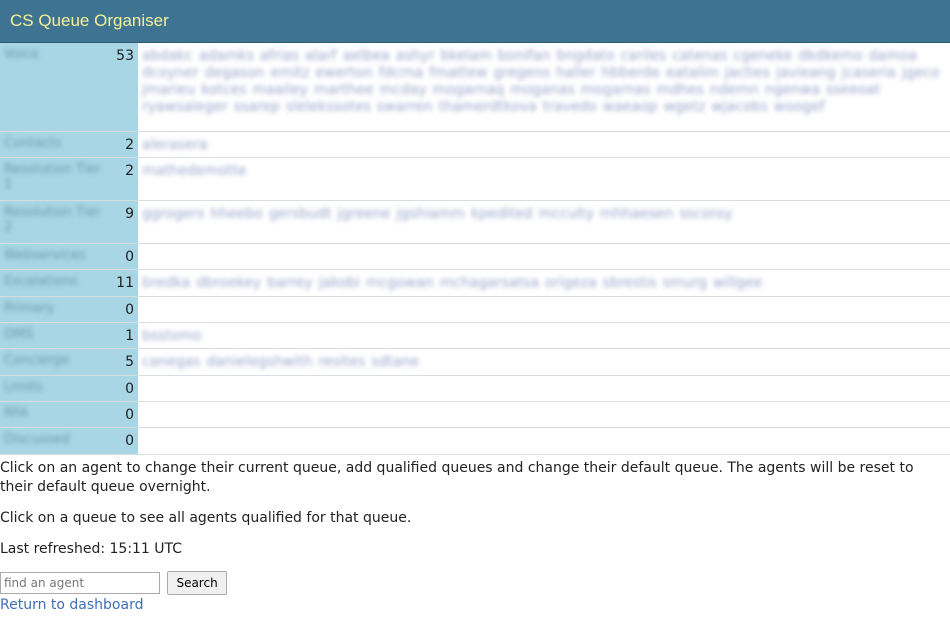 The height and width of the screenshot is (632, 950). I want to click on agent-link: willgee, so click(737, 283).